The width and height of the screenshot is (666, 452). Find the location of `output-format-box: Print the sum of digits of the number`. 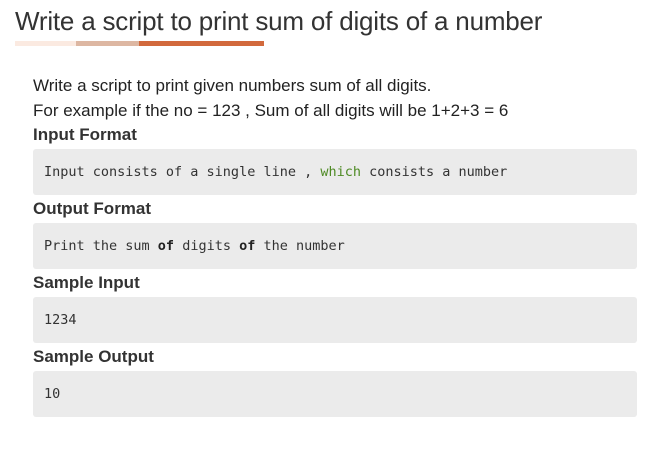

output-format-box: Print the sum of digits of the number is located at coordinates (335, 246).